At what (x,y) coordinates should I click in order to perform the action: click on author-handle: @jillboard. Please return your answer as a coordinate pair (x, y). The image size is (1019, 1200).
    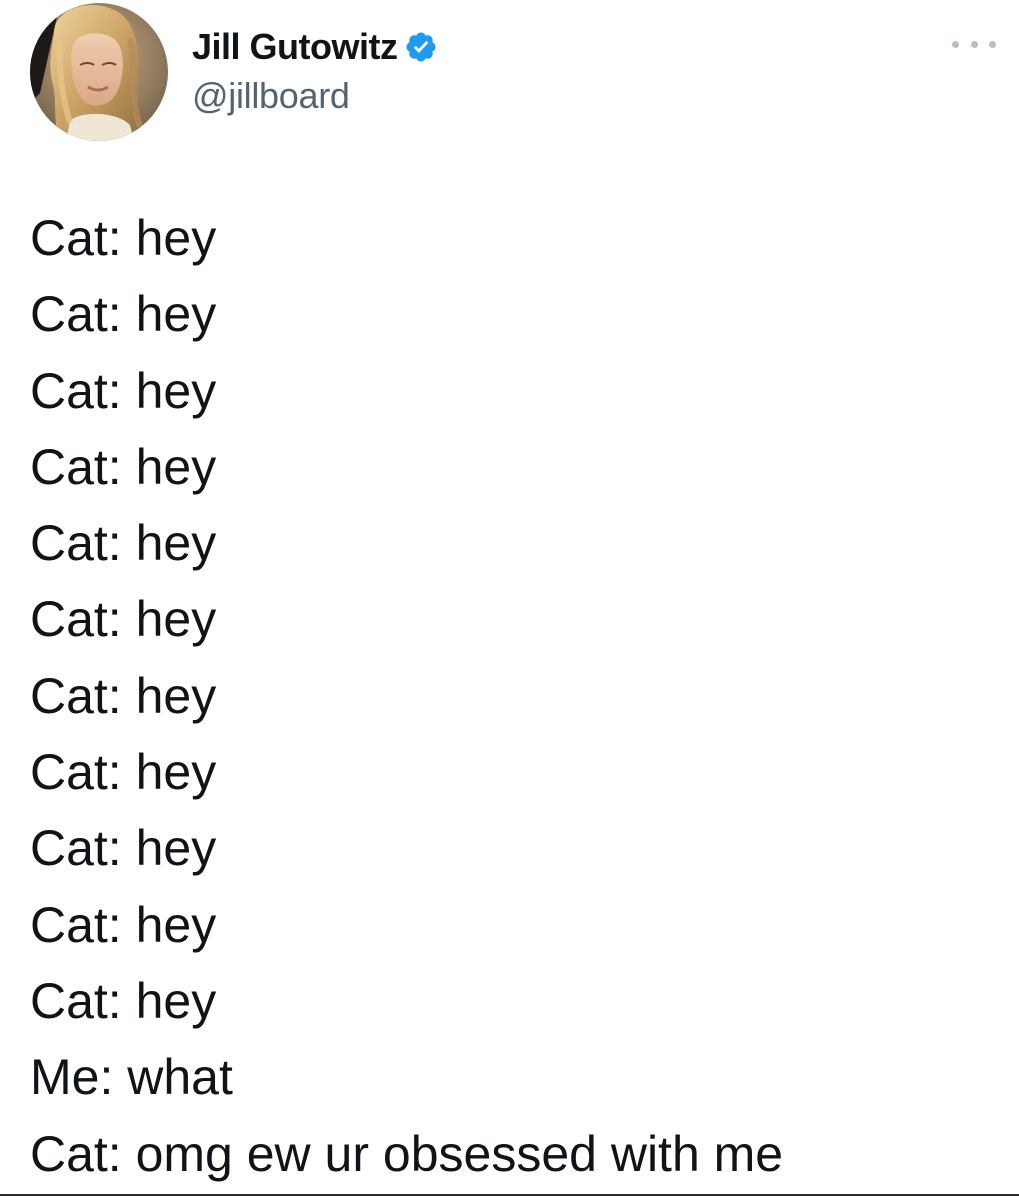
    Looking at the image, I should click on (271, 96).